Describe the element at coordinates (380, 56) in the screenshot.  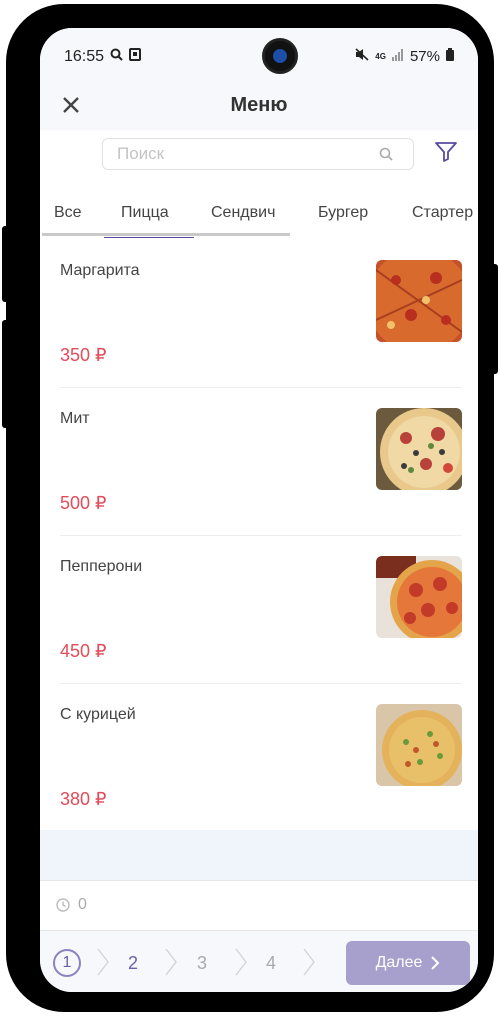
I see `network-label: 4G` at that location.